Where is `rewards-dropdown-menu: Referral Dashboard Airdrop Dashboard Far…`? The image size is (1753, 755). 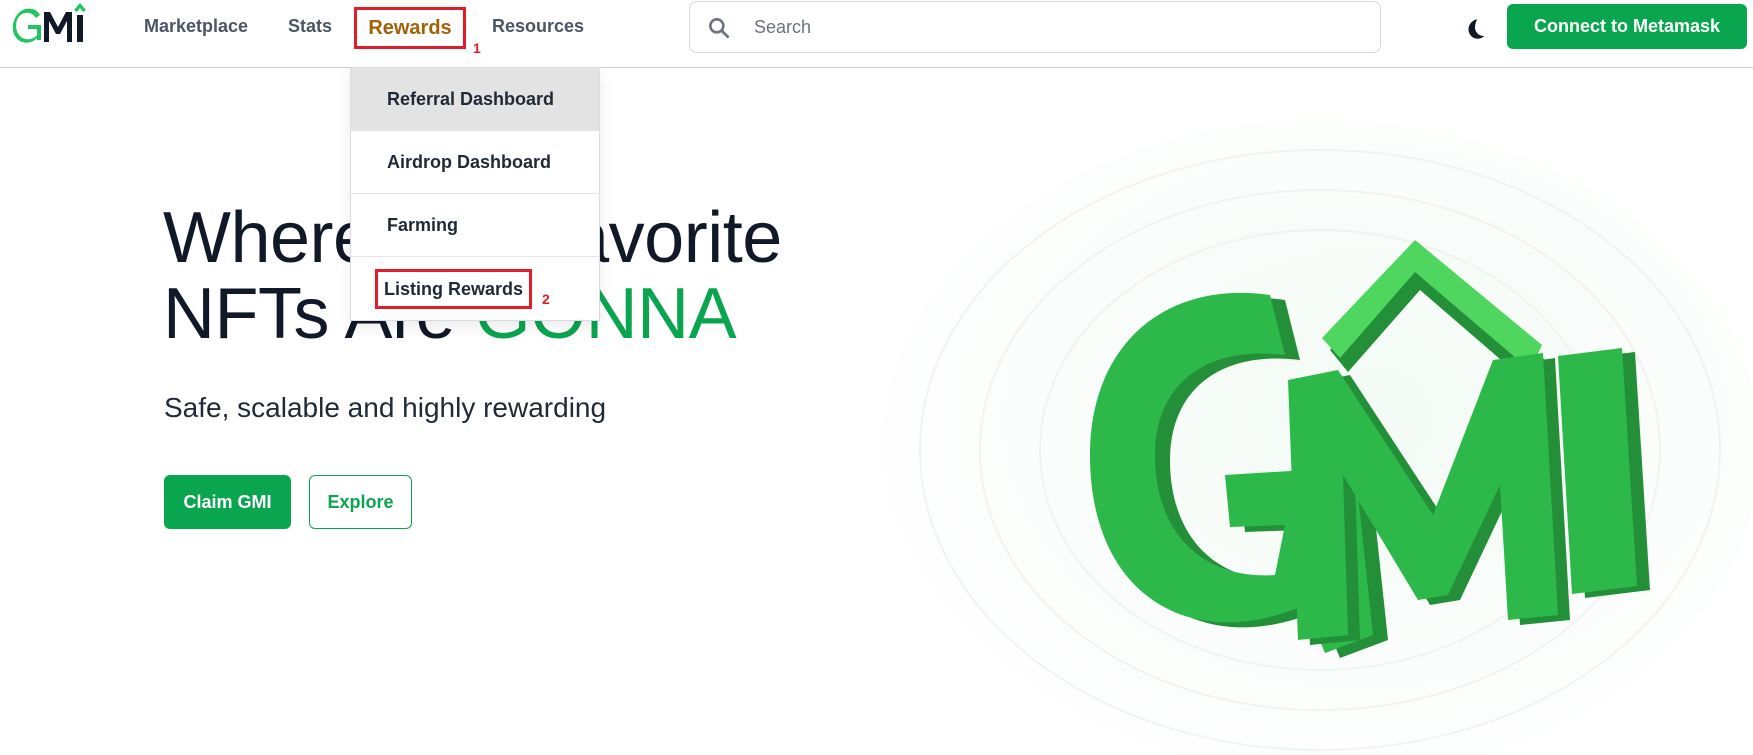 rewards-dropdown-menu: Referral Dashboard Airdrop Dashboard Far… is located at coordinates (475, 194).